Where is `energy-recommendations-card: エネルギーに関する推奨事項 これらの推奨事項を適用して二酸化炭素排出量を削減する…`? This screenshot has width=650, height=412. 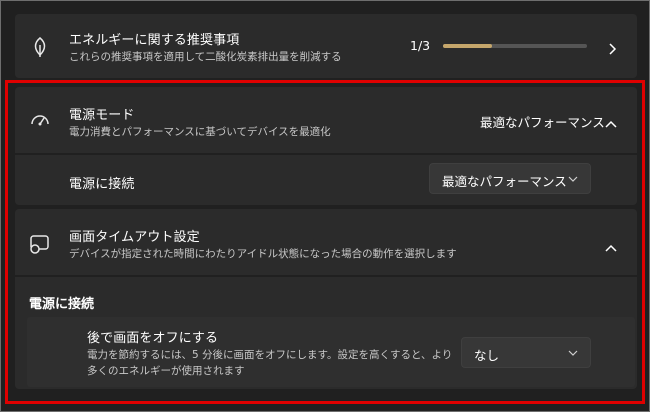
energy-recommendations-card: エネルギーに関する推奨事項 これらの推奨事項を適用して二酸化炭素排出量を削減する… is located at coordinates (326, 46).